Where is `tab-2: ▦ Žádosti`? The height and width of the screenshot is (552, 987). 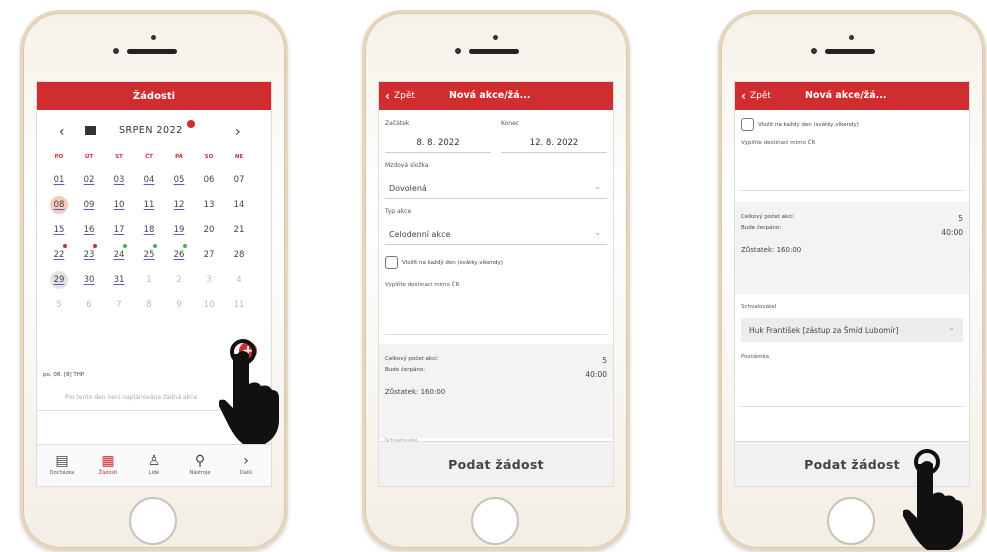
tab-2: ▦ Žádosti is located at coordinates (108, 464).